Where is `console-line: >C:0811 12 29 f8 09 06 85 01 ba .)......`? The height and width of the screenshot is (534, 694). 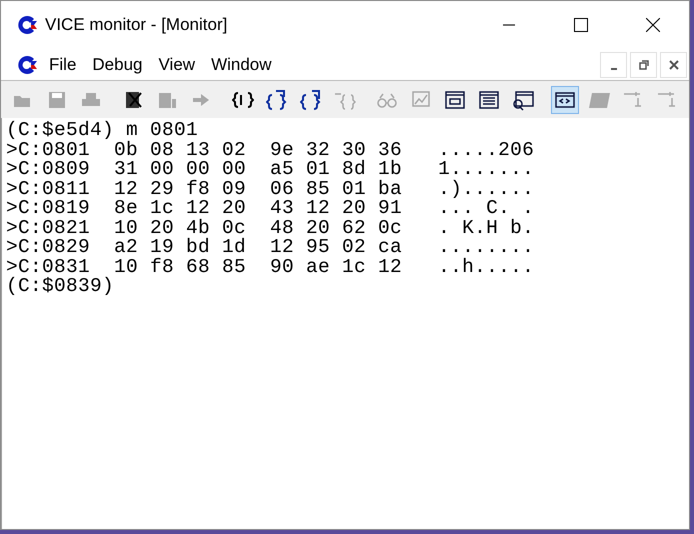 console-line: >C:0811 12 29 f8 09 06 85 01 ba .)...... is located at coordinates (271, 189).